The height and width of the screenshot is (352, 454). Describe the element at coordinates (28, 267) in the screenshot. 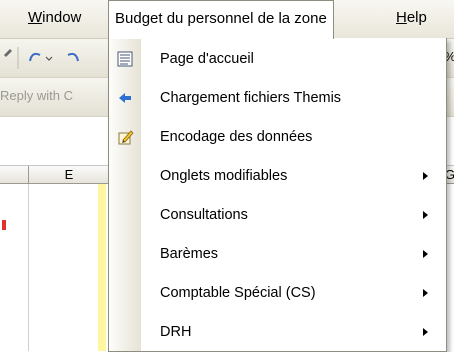

I see `grid-line` at that location.